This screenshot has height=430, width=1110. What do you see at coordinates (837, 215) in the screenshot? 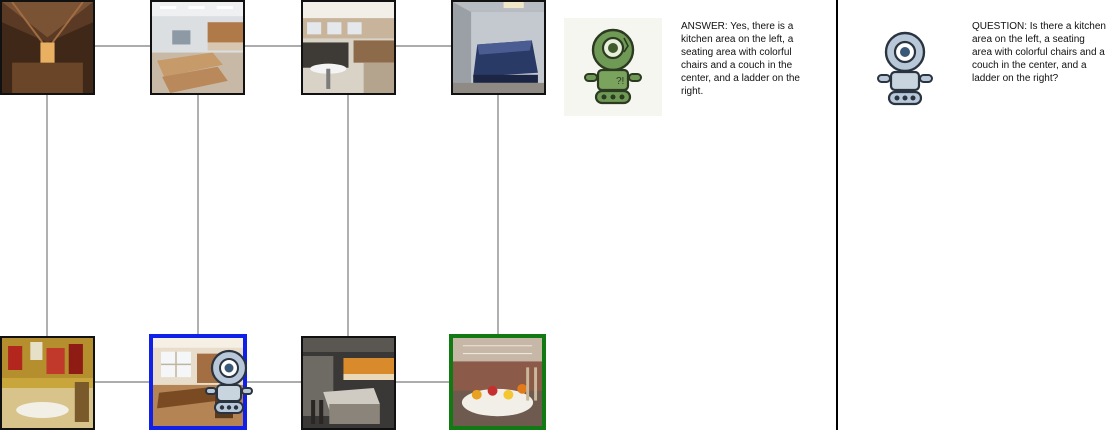
I see `panel-divider` at bounding box center [837, 215].